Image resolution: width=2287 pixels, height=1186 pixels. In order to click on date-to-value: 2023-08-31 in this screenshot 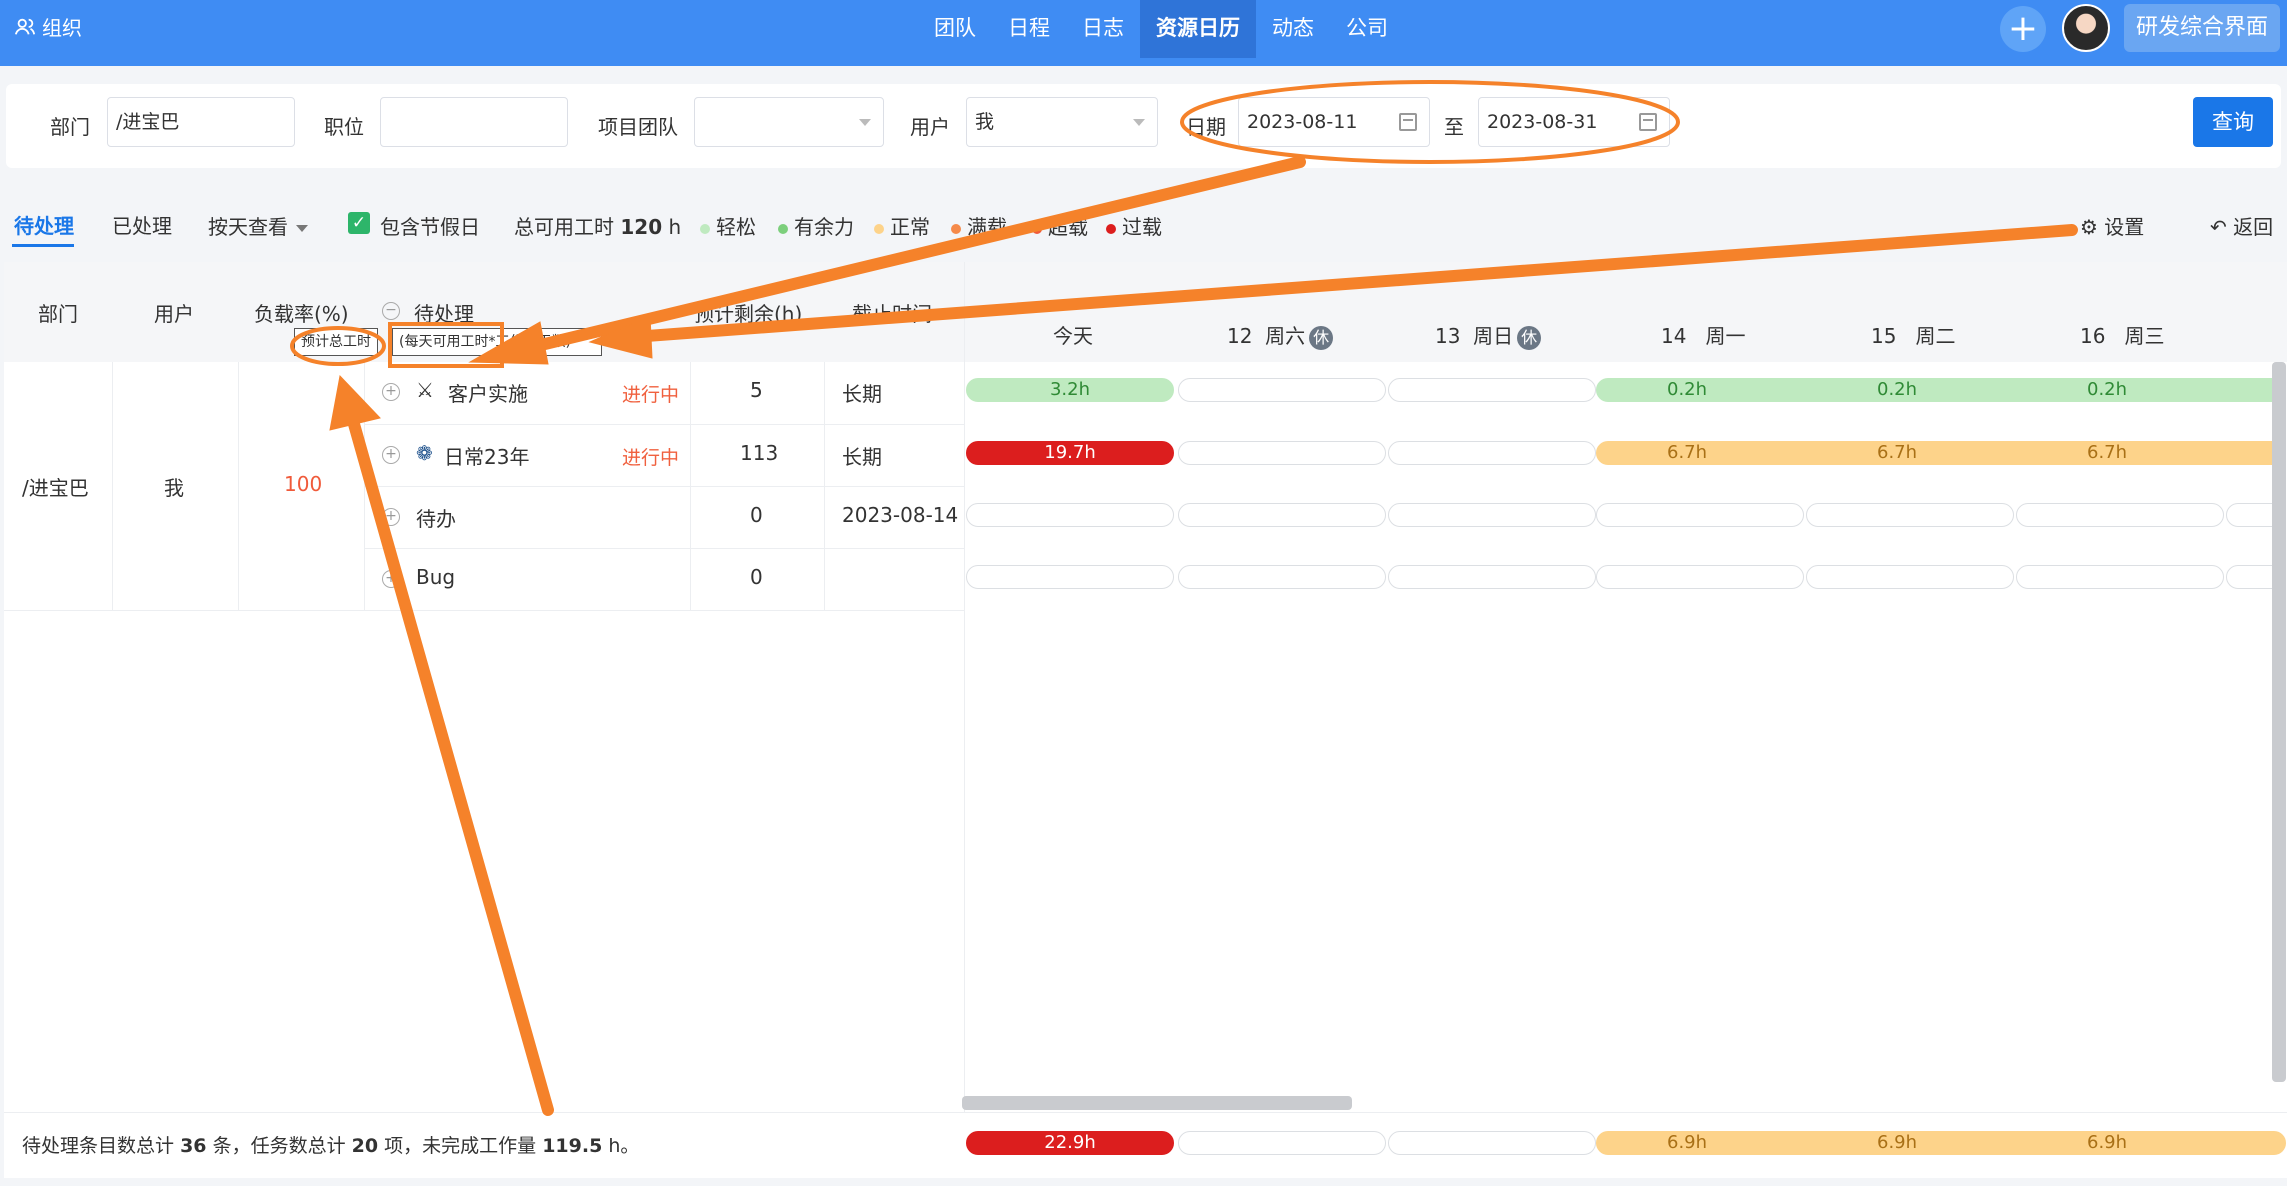, I will do `click(1542, 122)`.